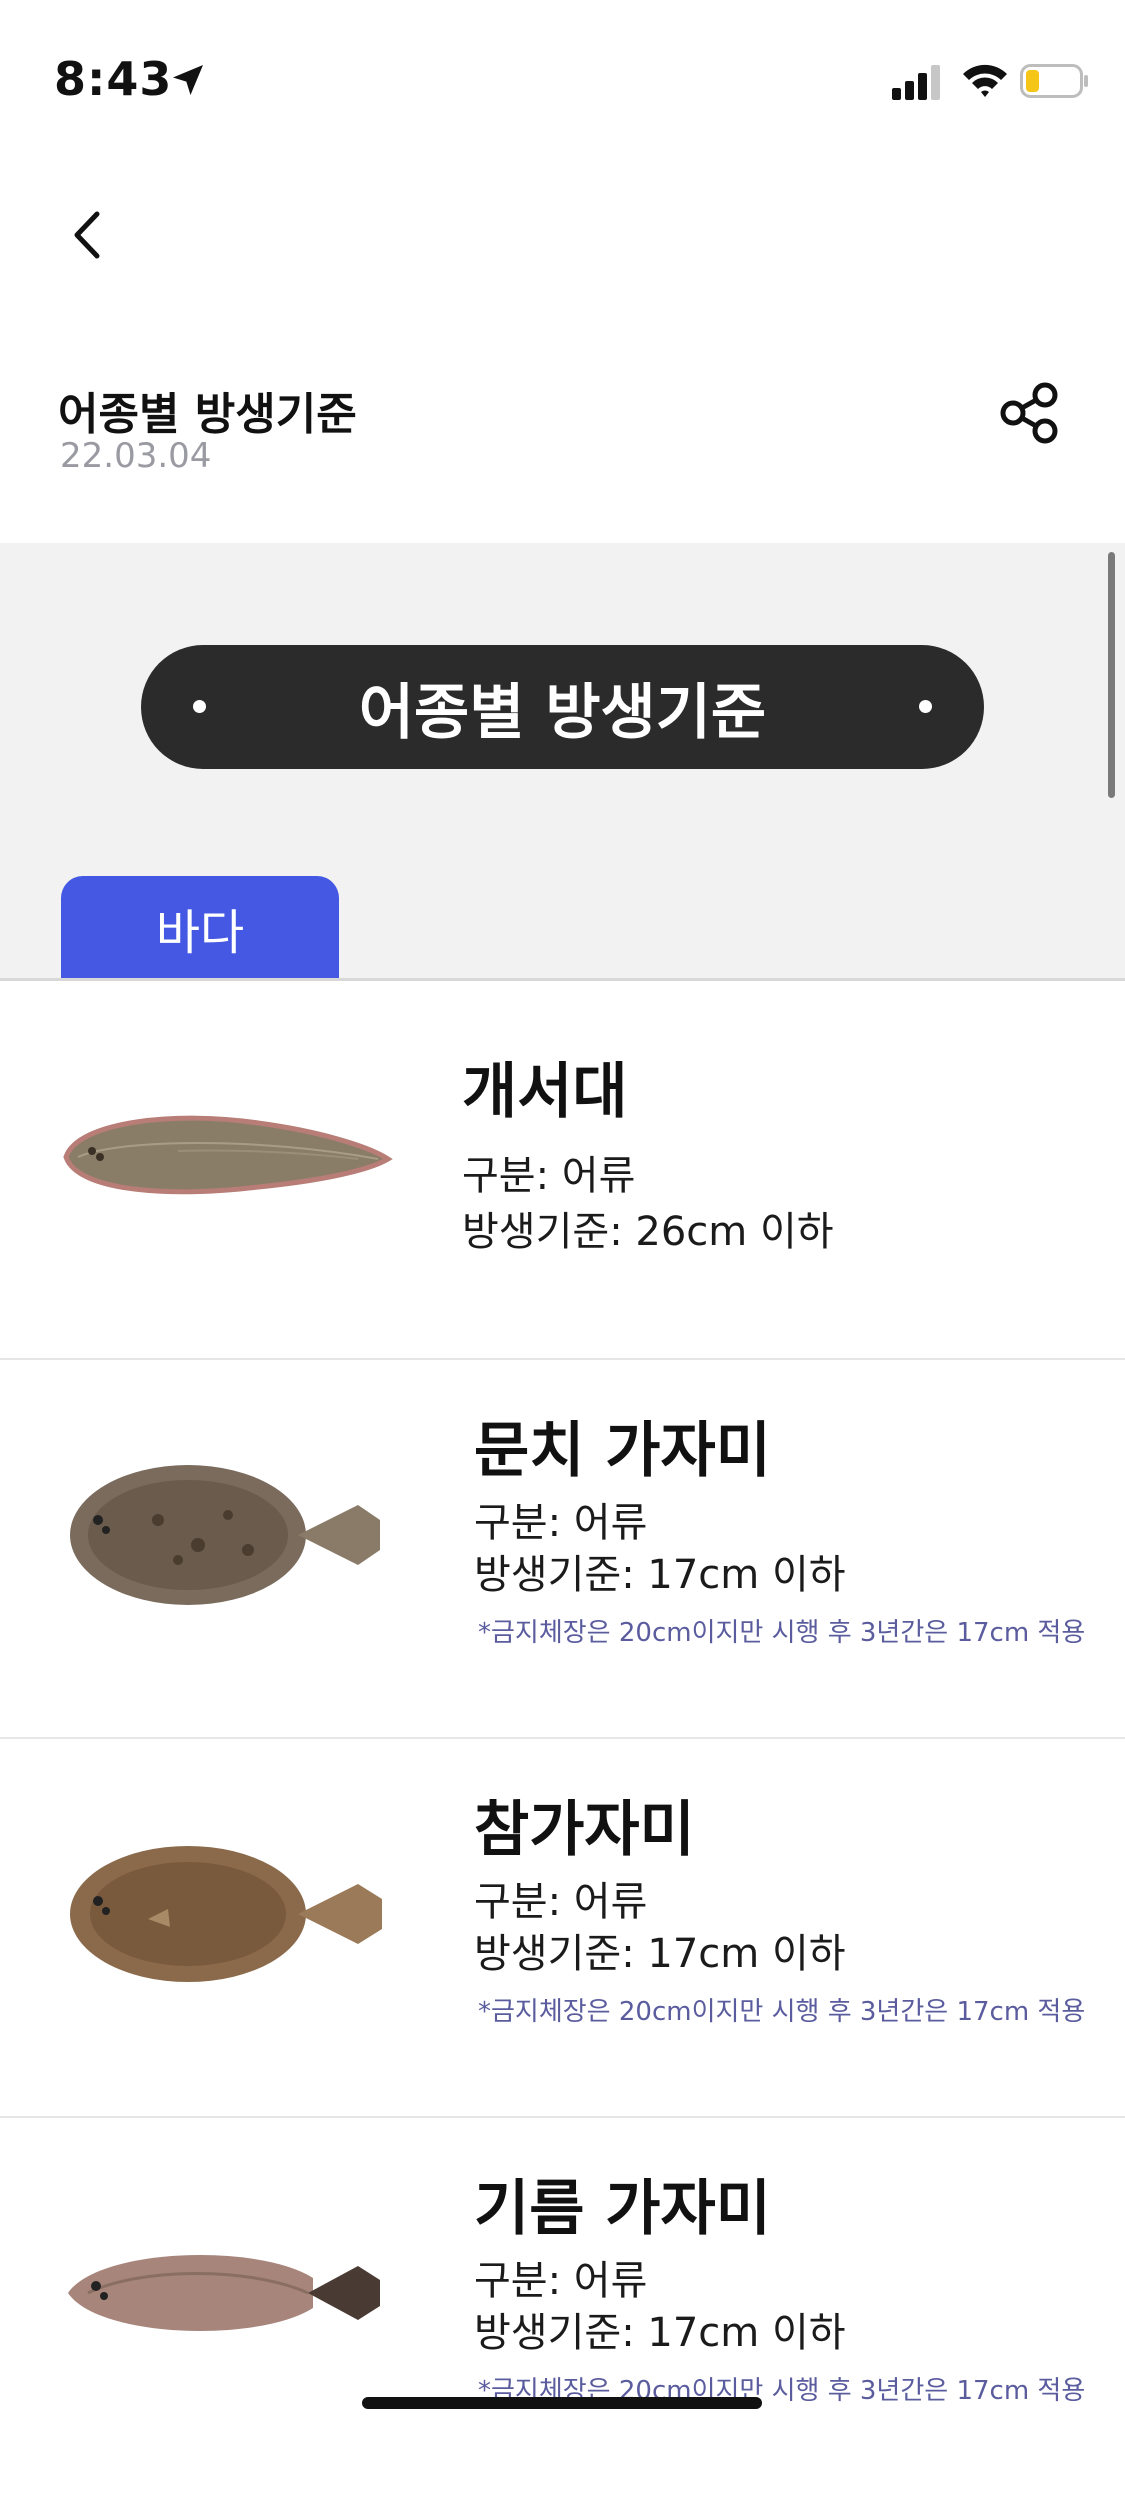 The width and height of the screenshot is (1125, 2495). Describe the element at coordinates (562, 712) in the screenshot. I see `banner-title: 어종별 방생기준` at that location.